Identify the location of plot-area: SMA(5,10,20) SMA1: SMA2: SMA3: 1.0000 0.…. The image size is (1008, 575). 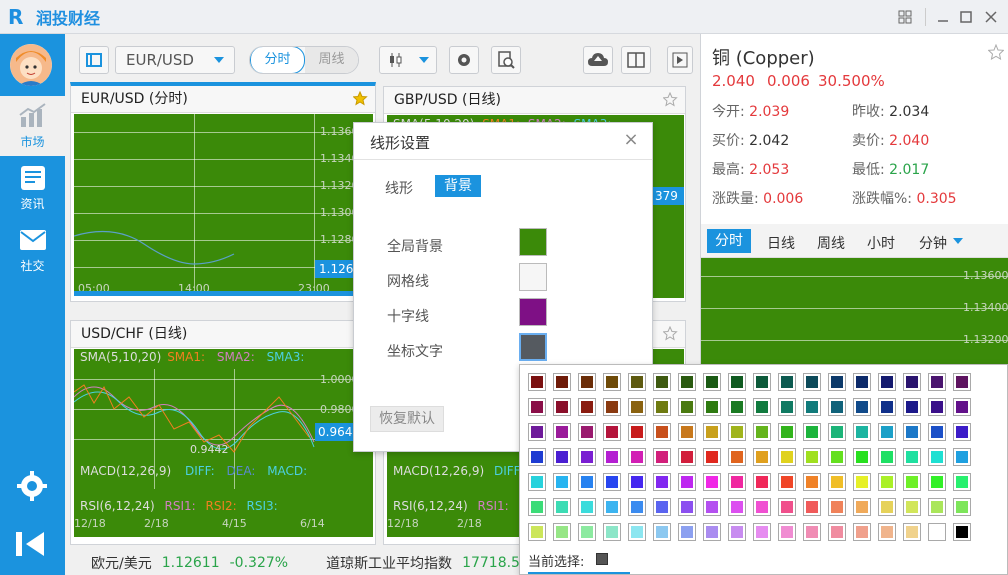
(223, 443).